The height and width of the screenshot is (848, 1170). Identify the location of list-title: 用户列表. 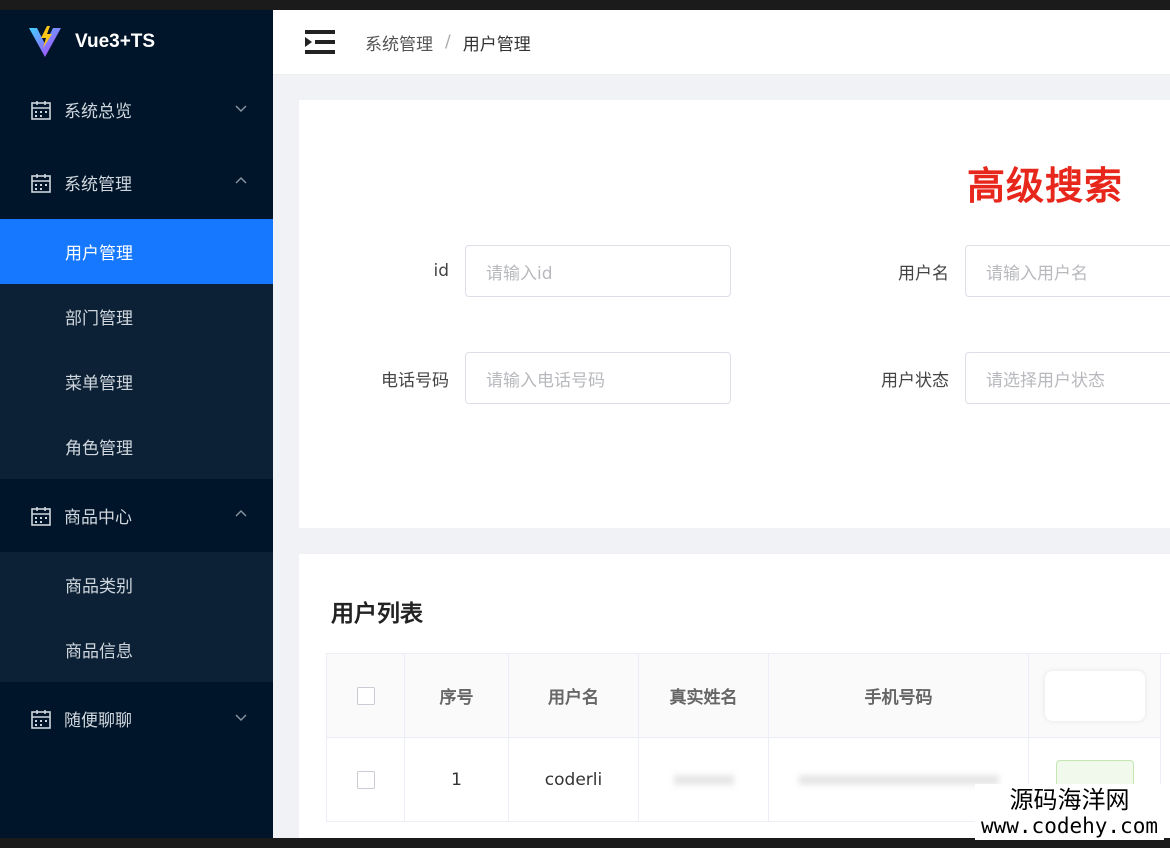
(377, 614).